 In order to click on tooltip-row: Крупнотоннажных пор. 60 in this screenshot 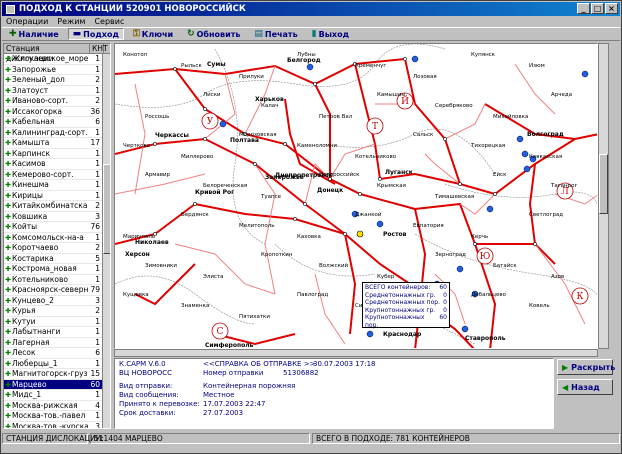, I will do `click(406, 321)`.